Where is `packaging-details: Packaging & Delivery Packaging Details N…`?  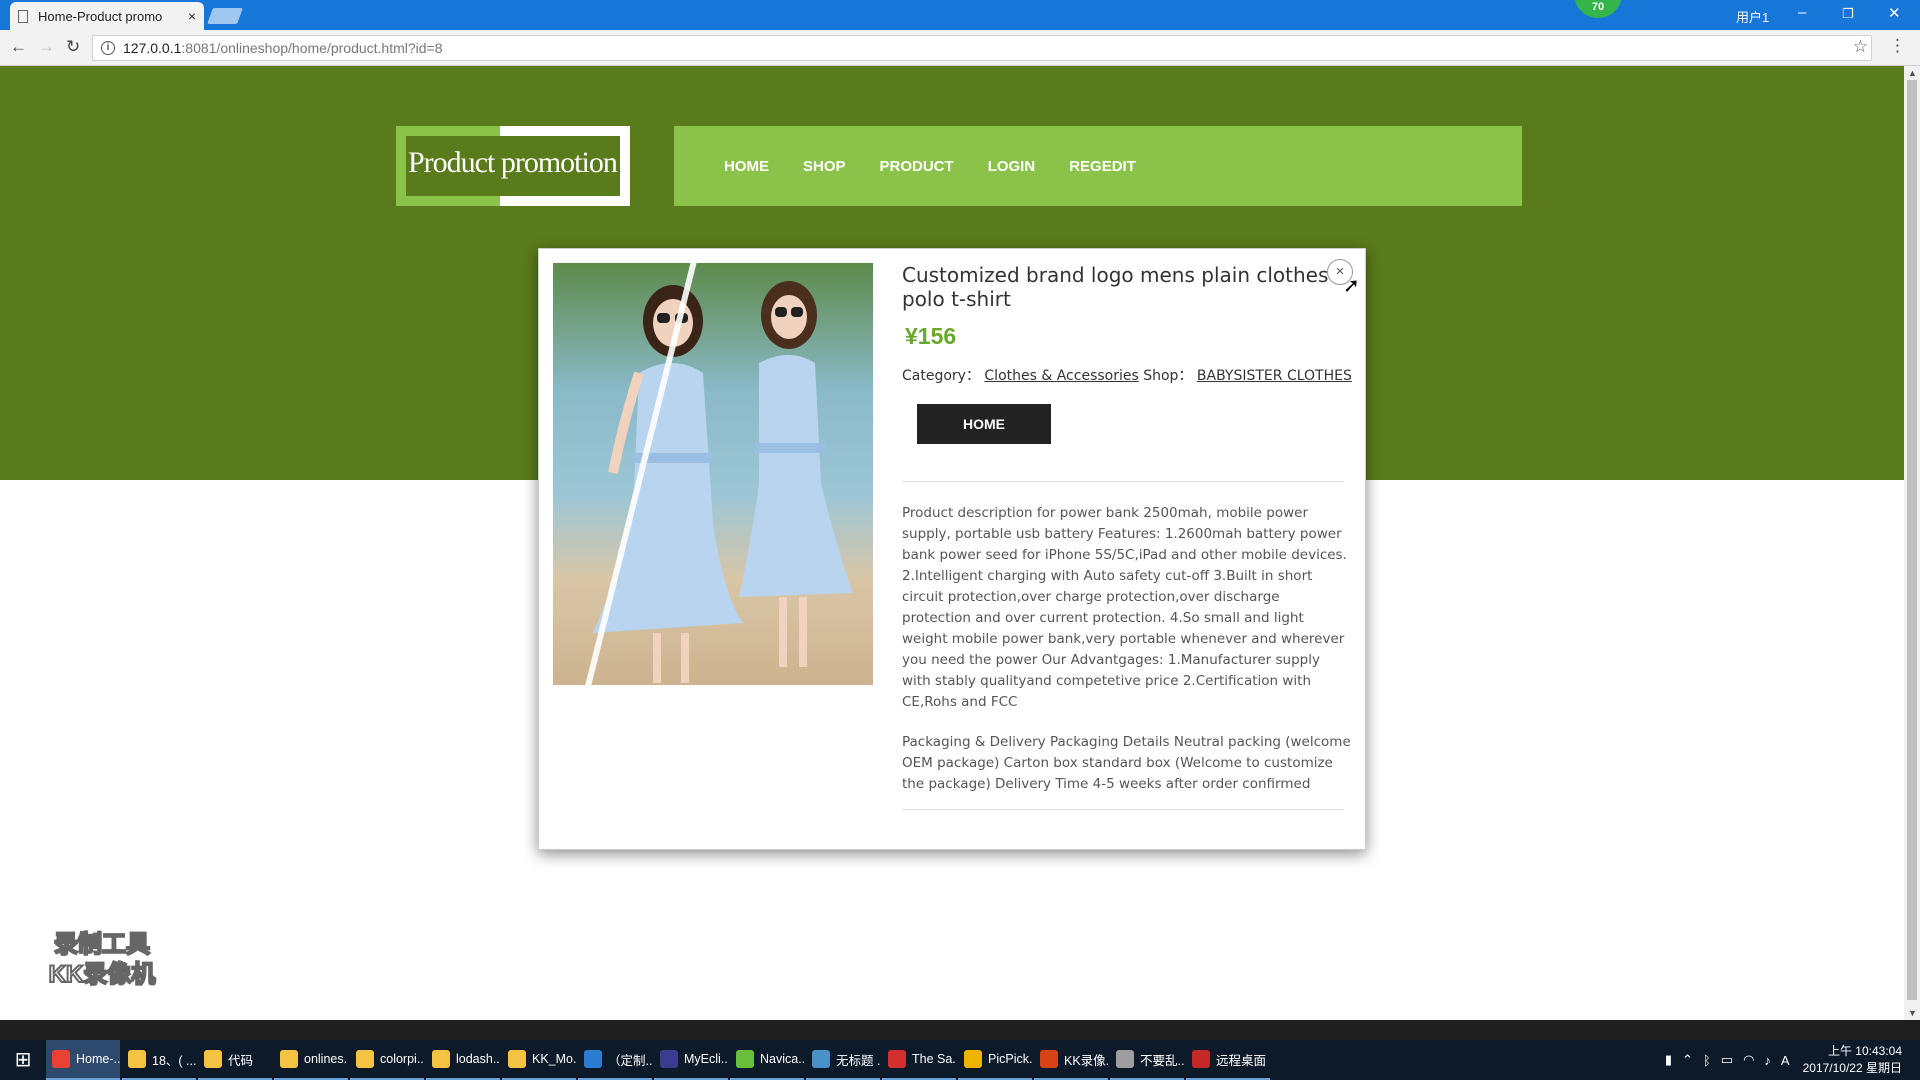 packaging-details: Packaging & Delivery Packaging Details N… is located at coordinates (1126, 763).